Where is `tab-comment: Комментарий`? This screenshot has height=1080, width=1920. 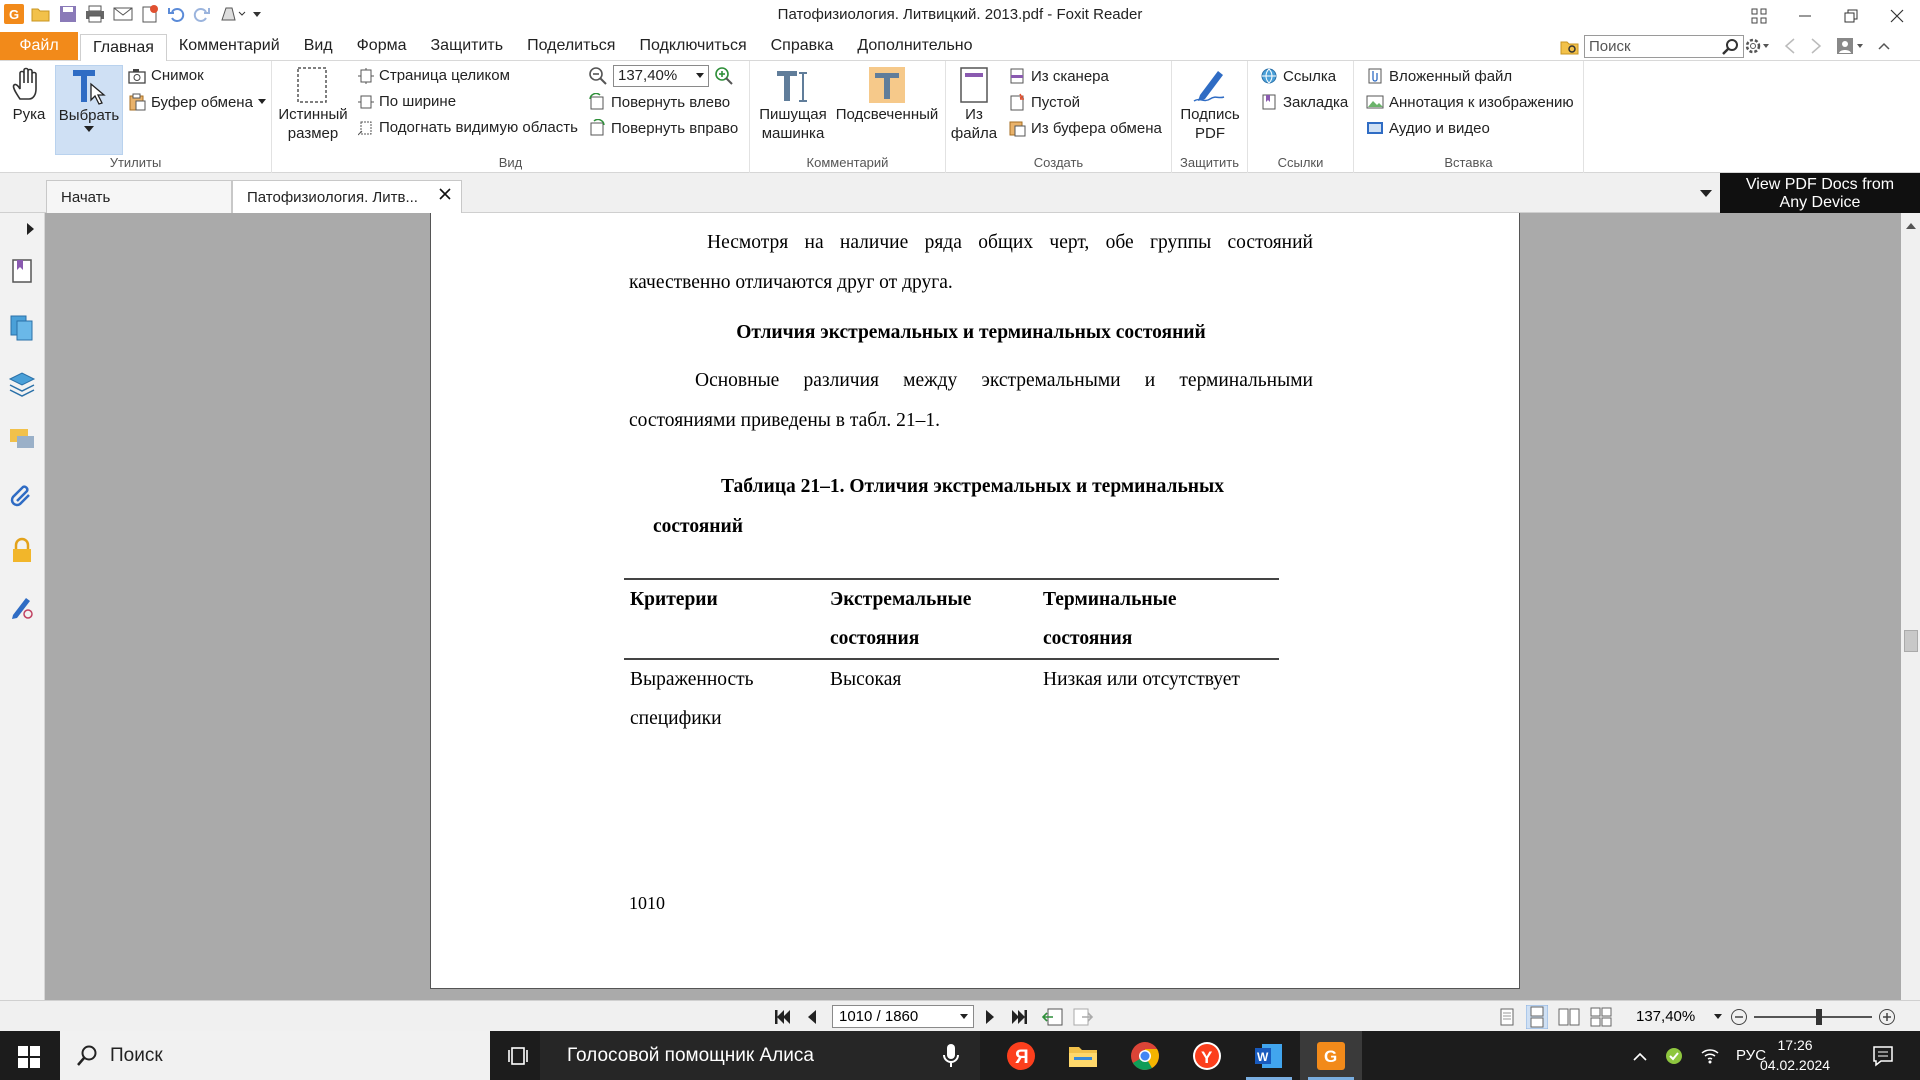
tab-comment: Комментарий is located at coordinates (229, 46).